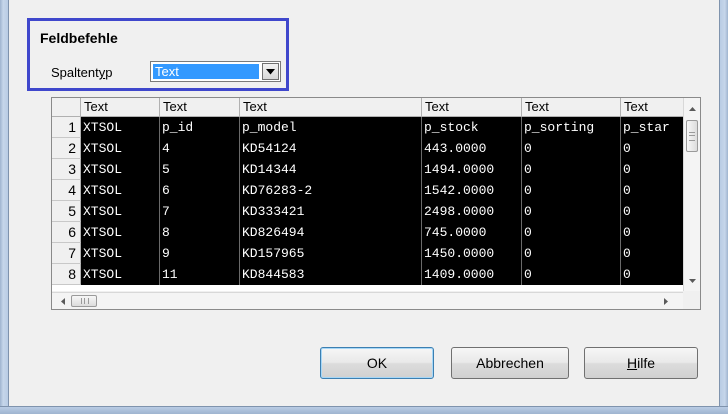  What do you see at coordinates (368, 300) in the screenshot?
I see `horizontal-scrollbar` at bounding box center [368, 300].